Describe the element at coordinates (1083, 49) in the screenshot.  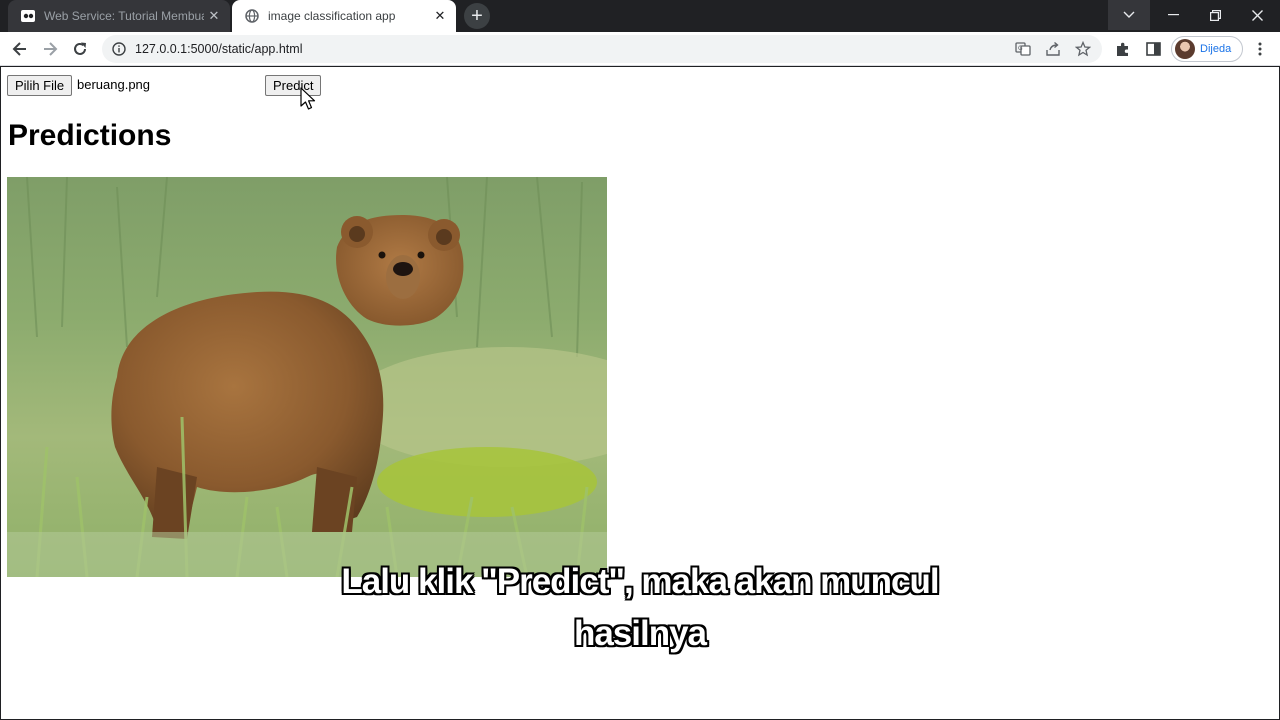
I see `bookmark-star-icon` at that location.